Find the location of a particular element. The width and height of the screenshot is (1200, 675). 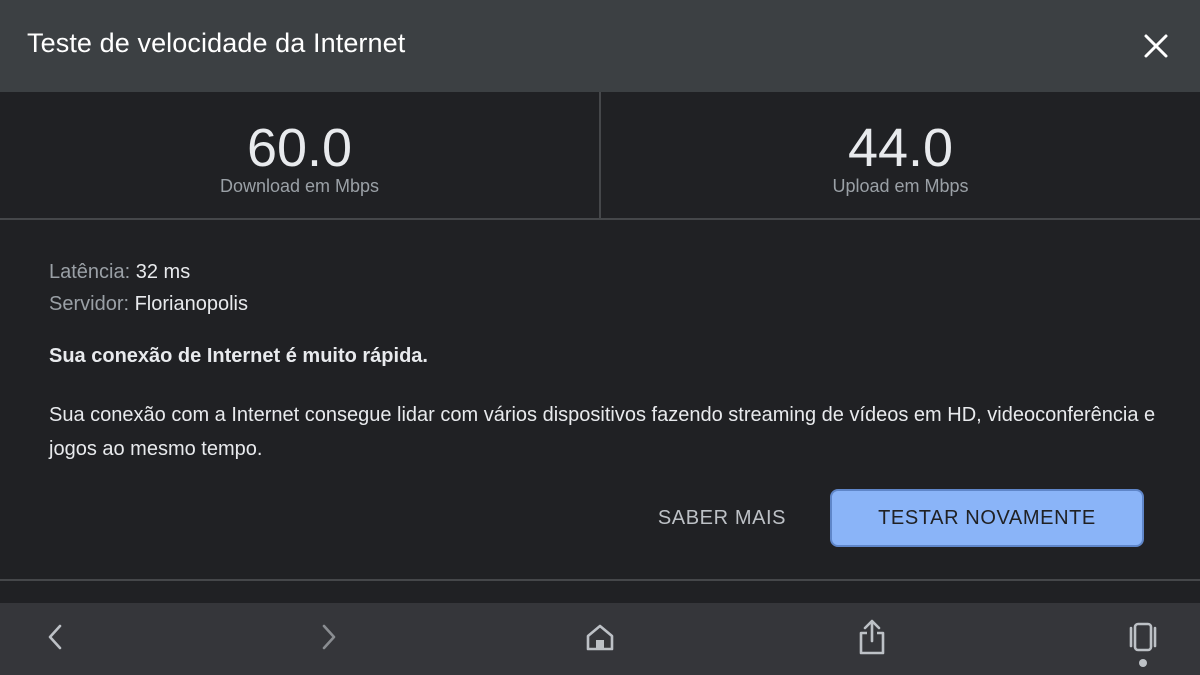

latency-row: Latência: 32 ms is located at coordinates (604, 272).